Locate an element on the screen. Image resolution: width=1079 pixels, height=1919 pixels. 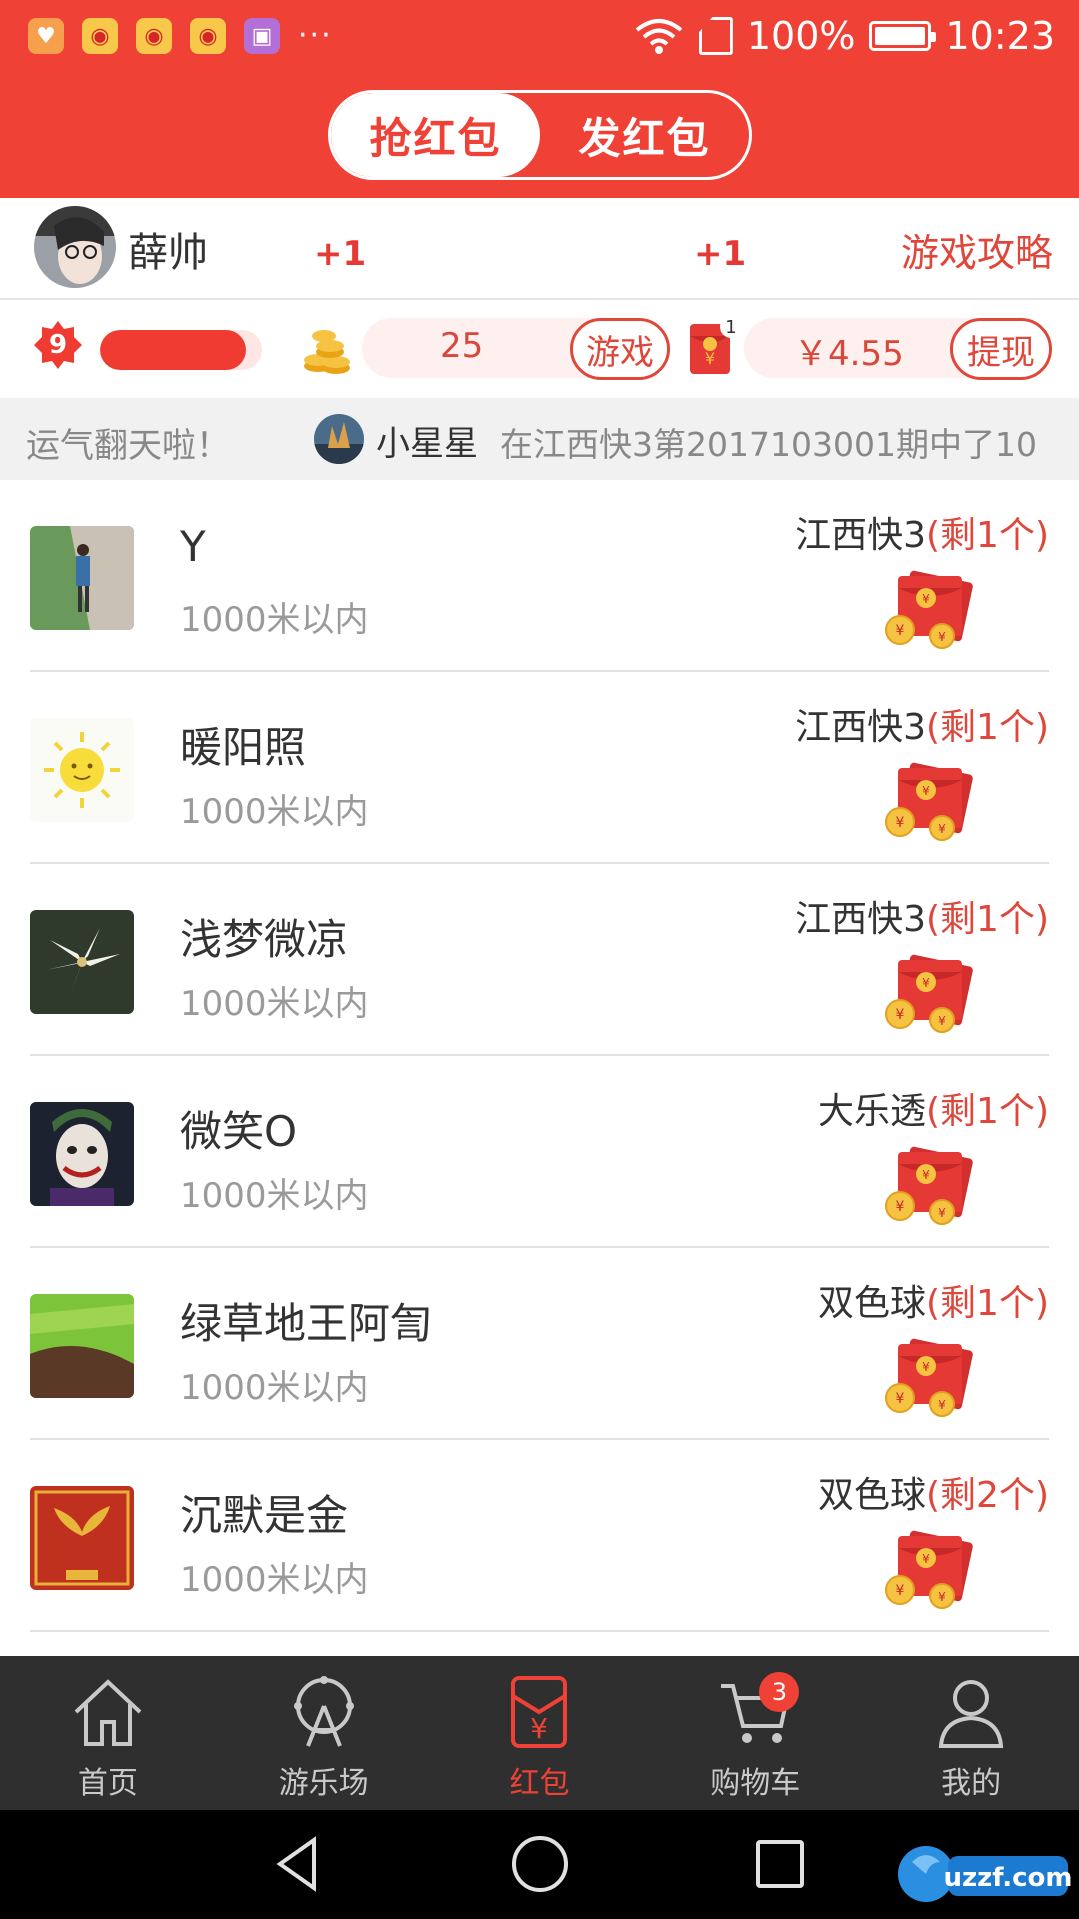
level-number: 9 is located at coordinates (58, 345).